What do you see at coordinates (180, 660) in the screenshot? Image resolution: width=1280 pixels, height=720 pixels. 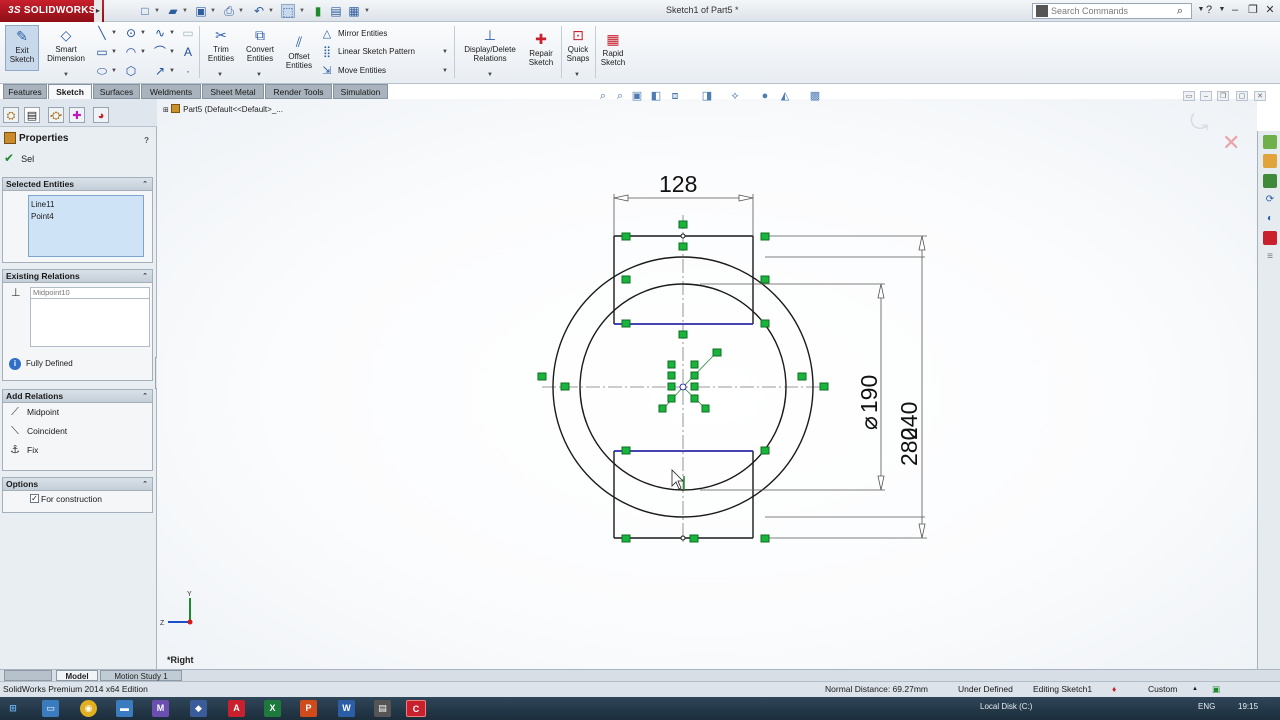 I see `view-orientation-label: *Right` at bounding box center [180, 660].